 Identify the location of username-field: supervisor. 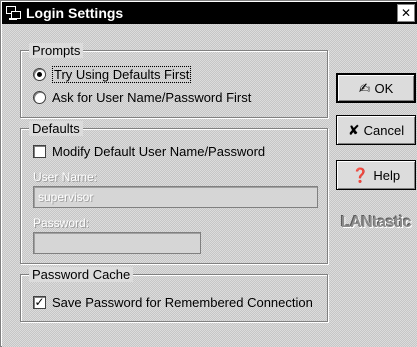
(175, 197).